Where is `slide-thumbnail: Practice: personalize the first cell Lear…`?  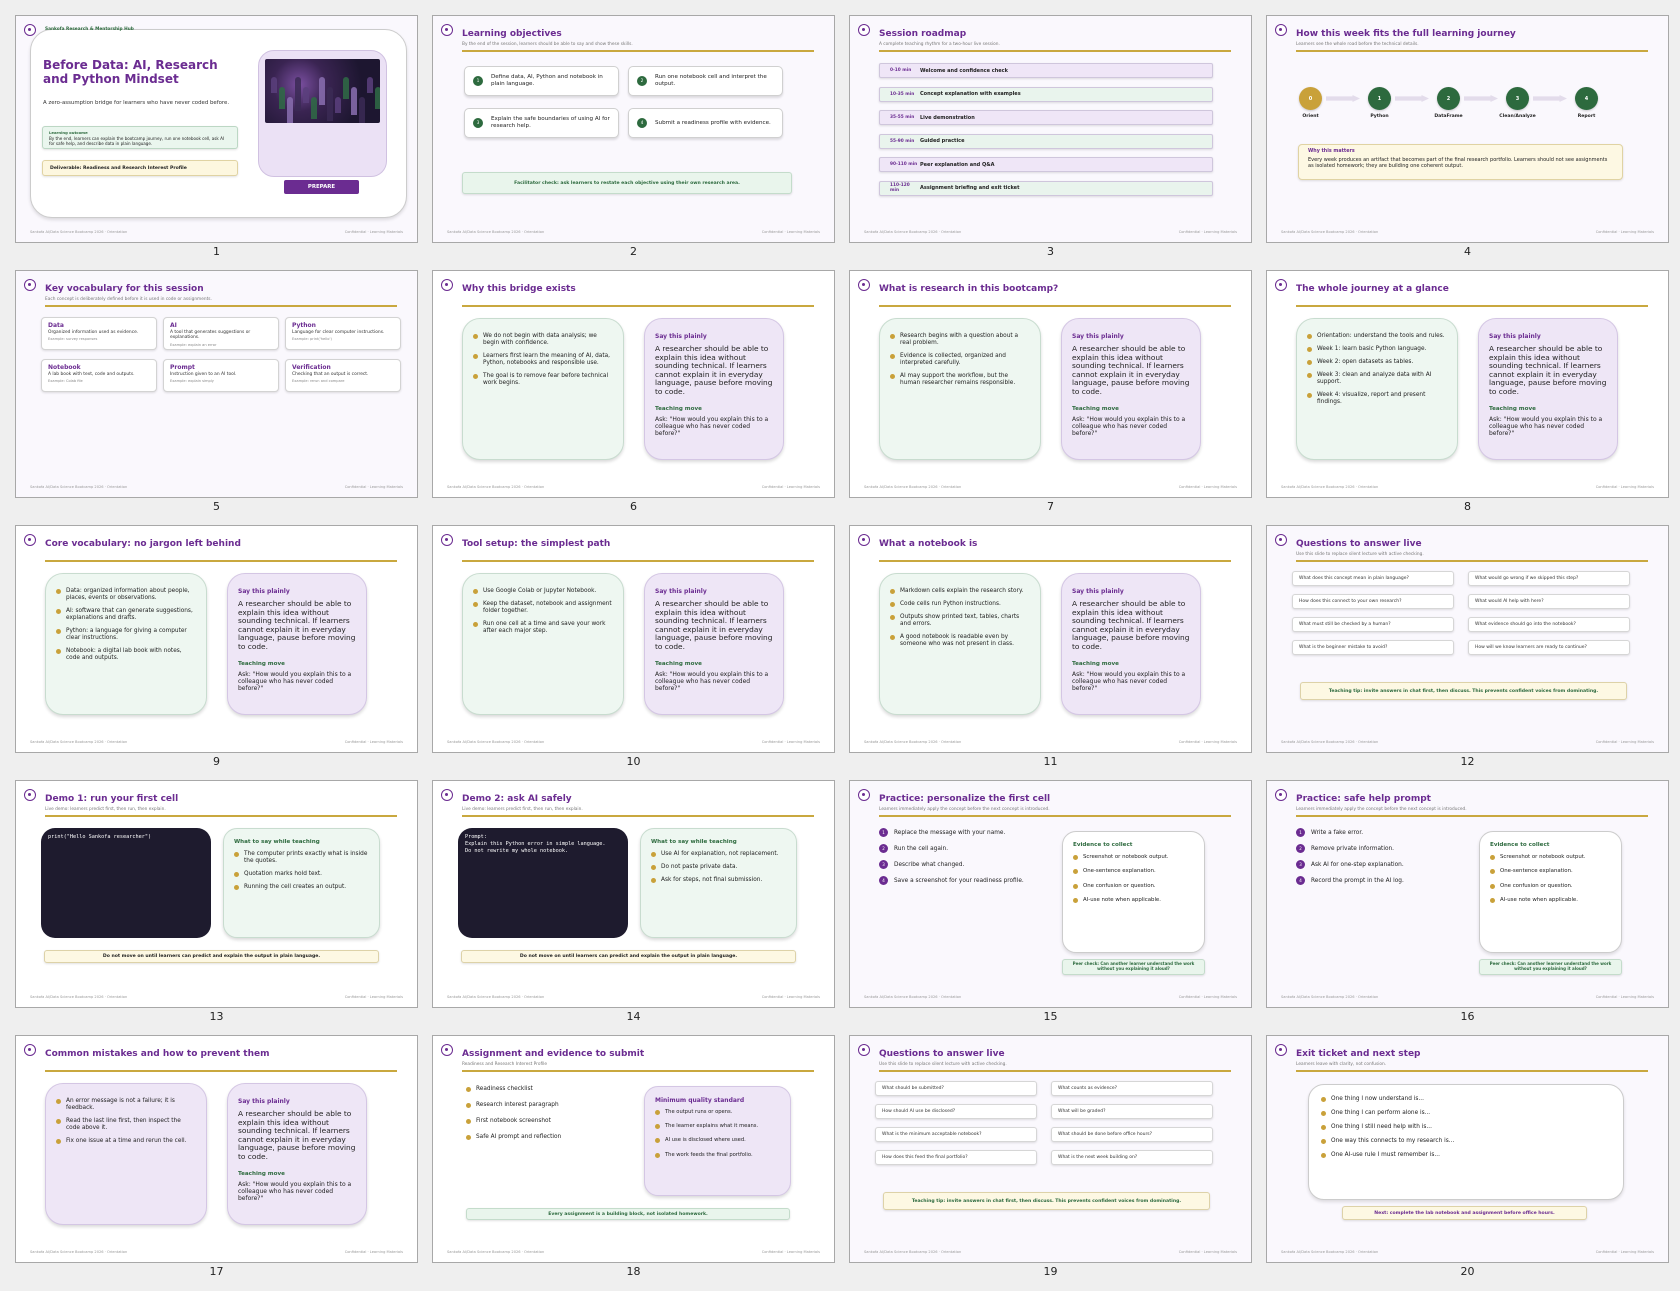 slide-thumbnail: Practice: personalize the first cell Lear… is located at coordinates (1050, 902).